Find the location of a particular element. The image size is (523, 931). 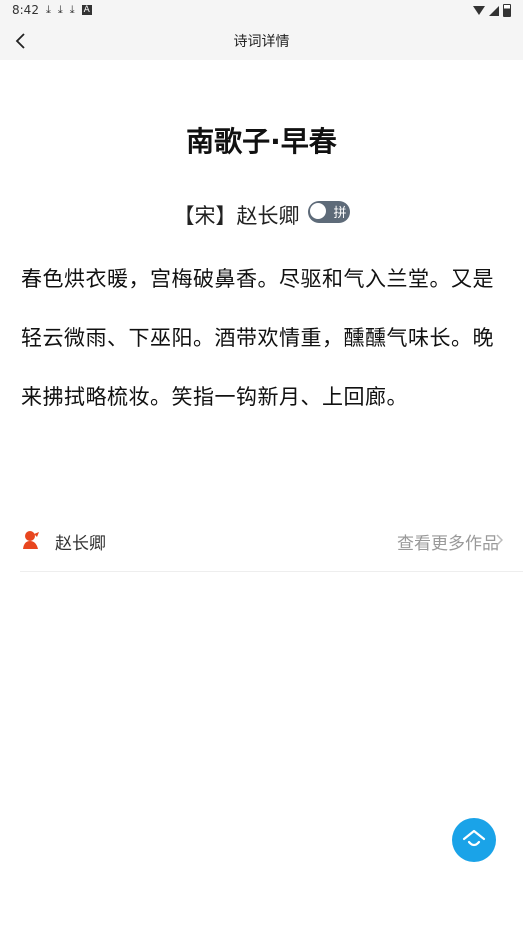

signal-icon is located at coordinates (494, 10).